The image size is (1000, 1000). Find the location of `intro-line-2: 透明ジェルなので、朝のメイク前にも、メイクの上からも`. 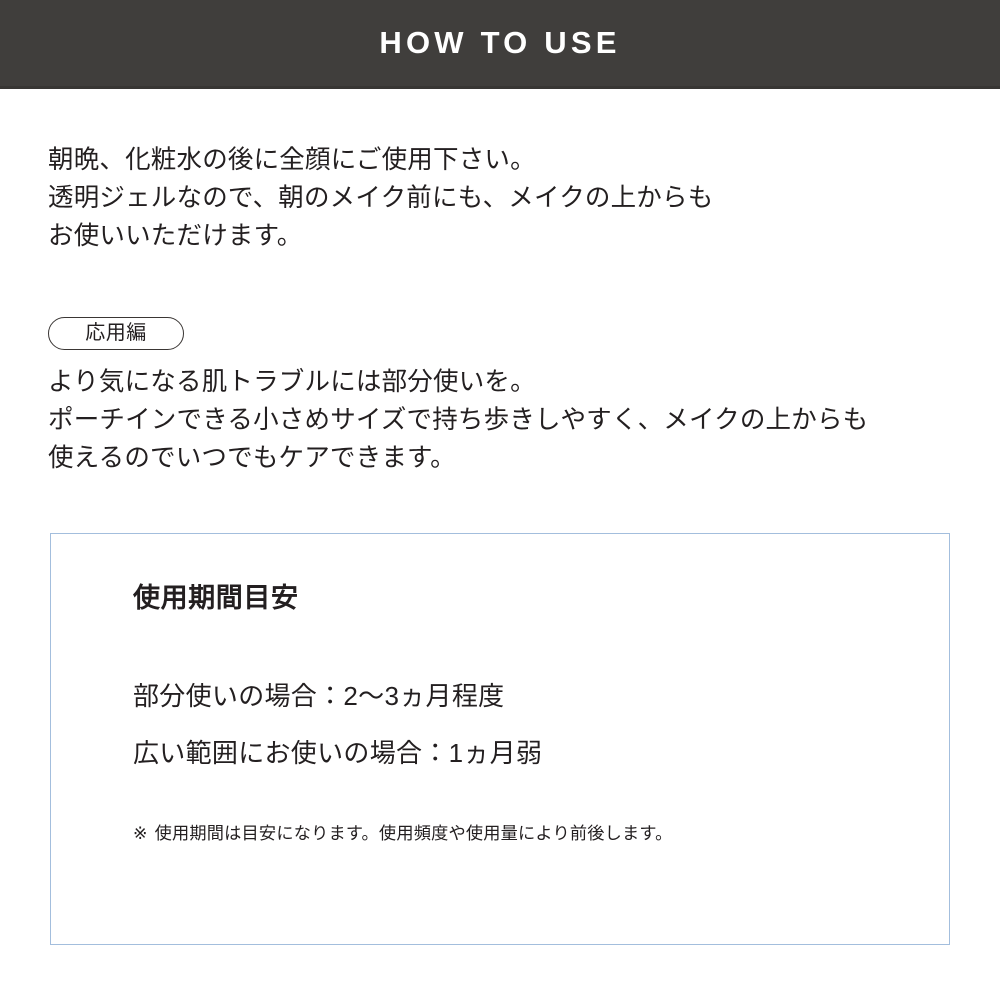

intro-line-2: 透明ジェルなので、朝のメイク前にも、メイクの上からも is located at coordinates (381, 198).